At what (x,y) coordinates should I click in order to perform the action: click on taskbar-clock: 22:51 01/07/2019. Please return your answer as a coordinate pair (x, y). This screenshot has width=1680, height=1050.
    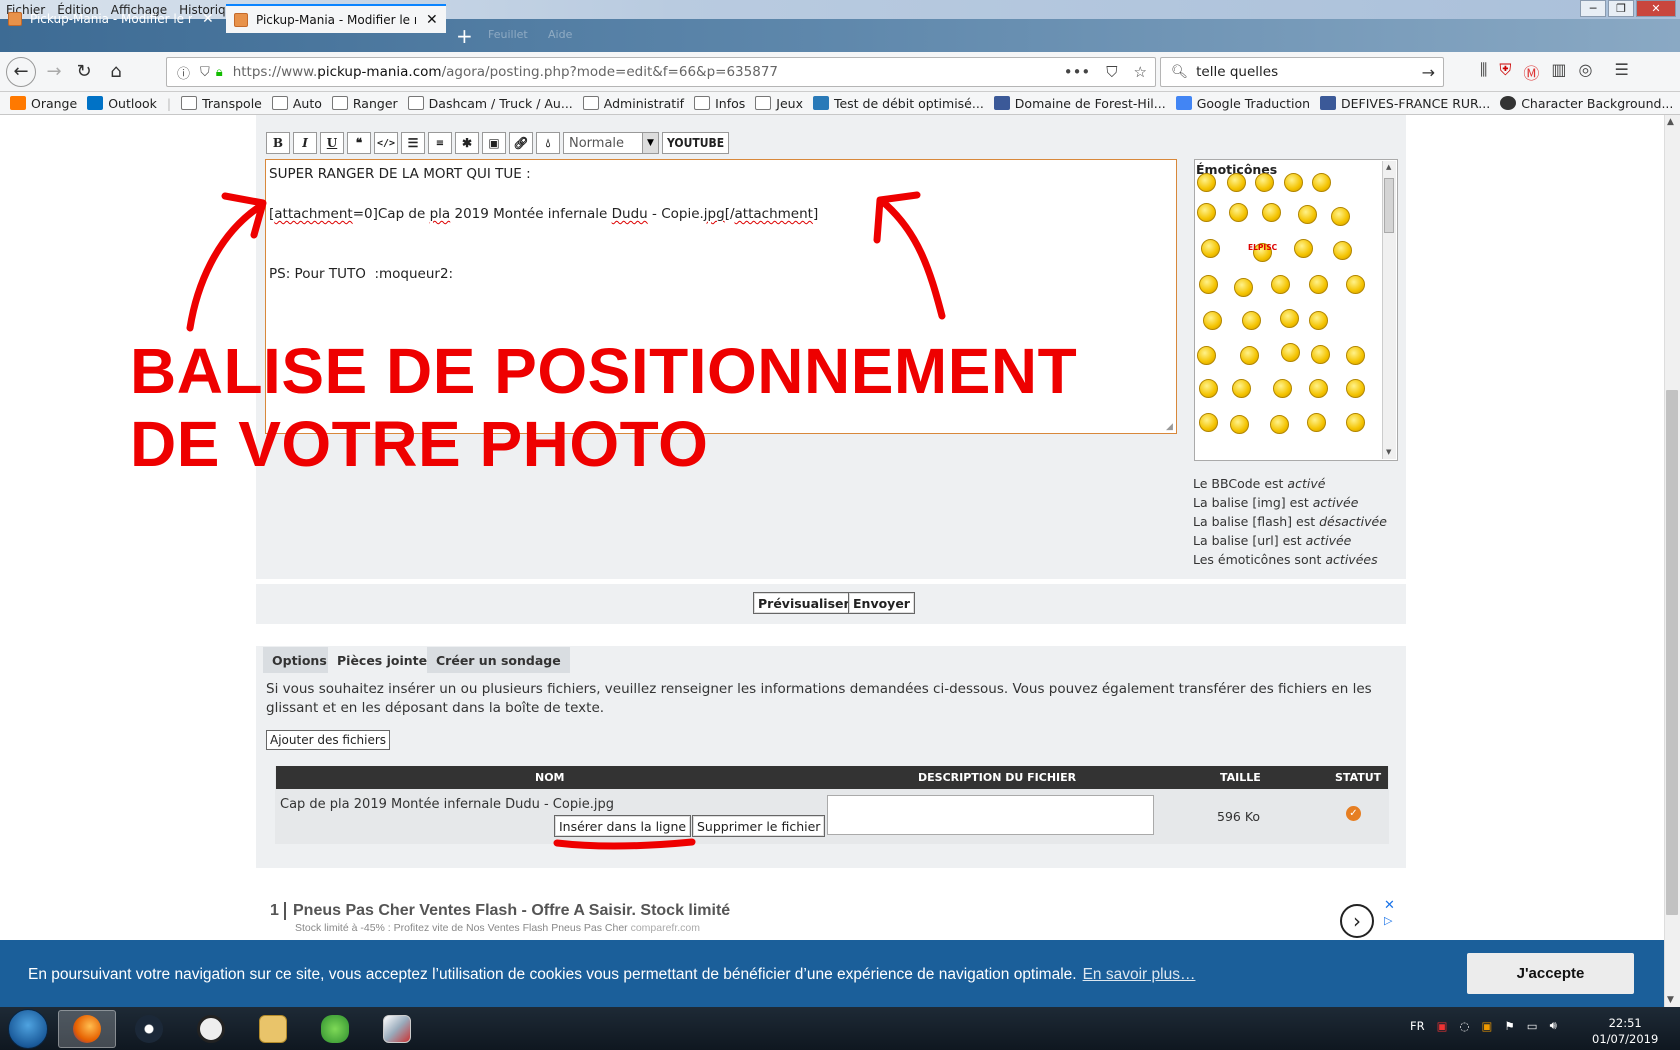
    Looking at the image, I should click on (1625, 1031).